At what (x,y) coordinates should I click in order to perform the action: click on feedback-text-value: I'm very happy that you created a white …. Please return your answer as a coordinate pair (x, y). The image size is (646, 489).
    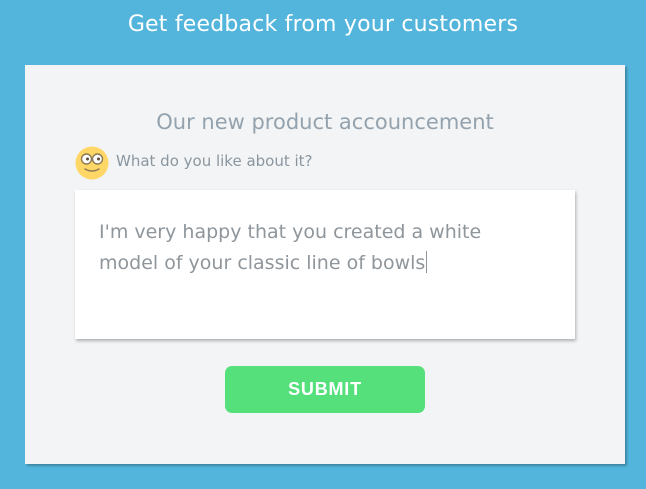
    Looking at the image, I should click on (290, 247).